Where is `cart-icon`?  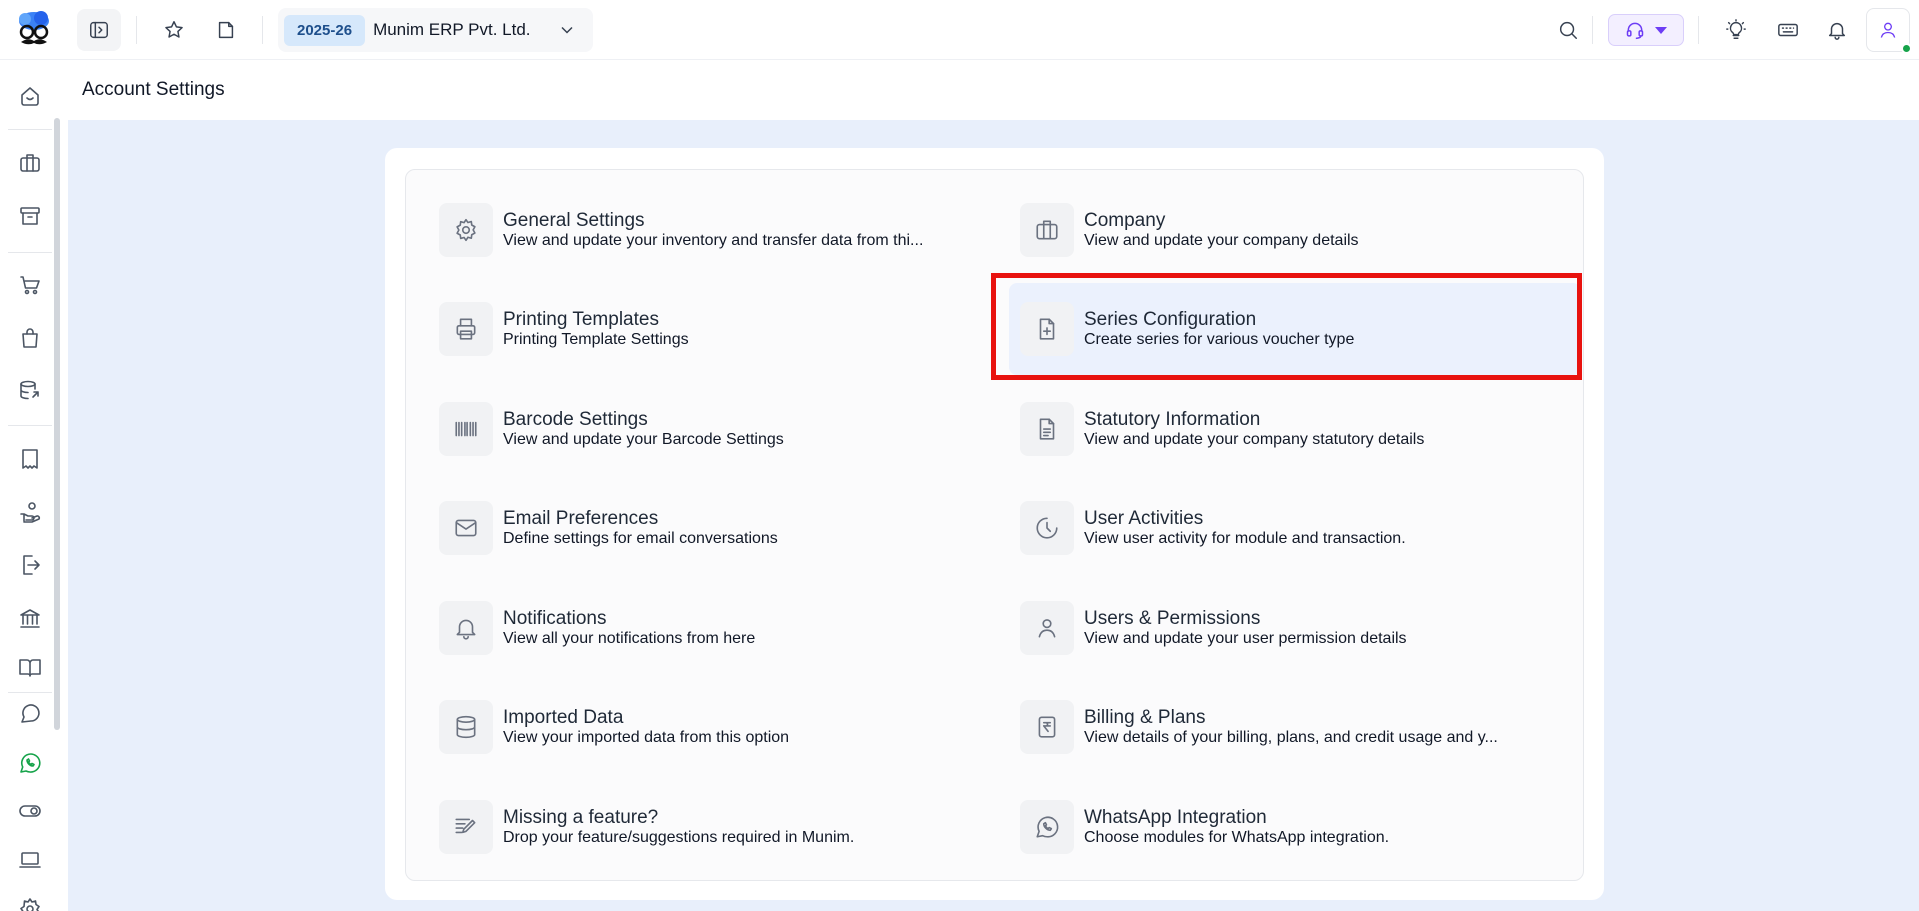 cart-icon is located at coordinates (30, 285).